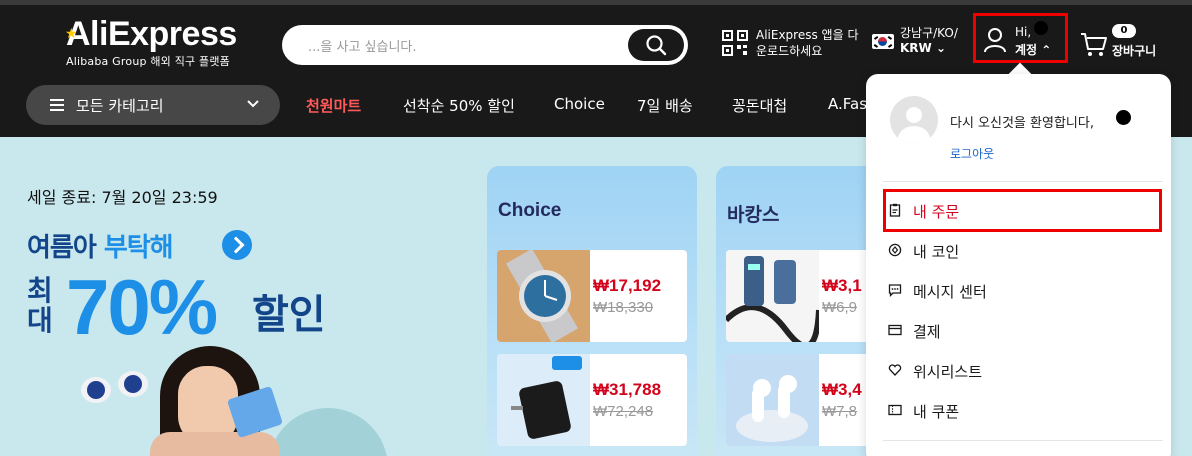 The height and width of the screenshot is (456, 1192). I want to click on qr-code-icon, so click(735, 43).